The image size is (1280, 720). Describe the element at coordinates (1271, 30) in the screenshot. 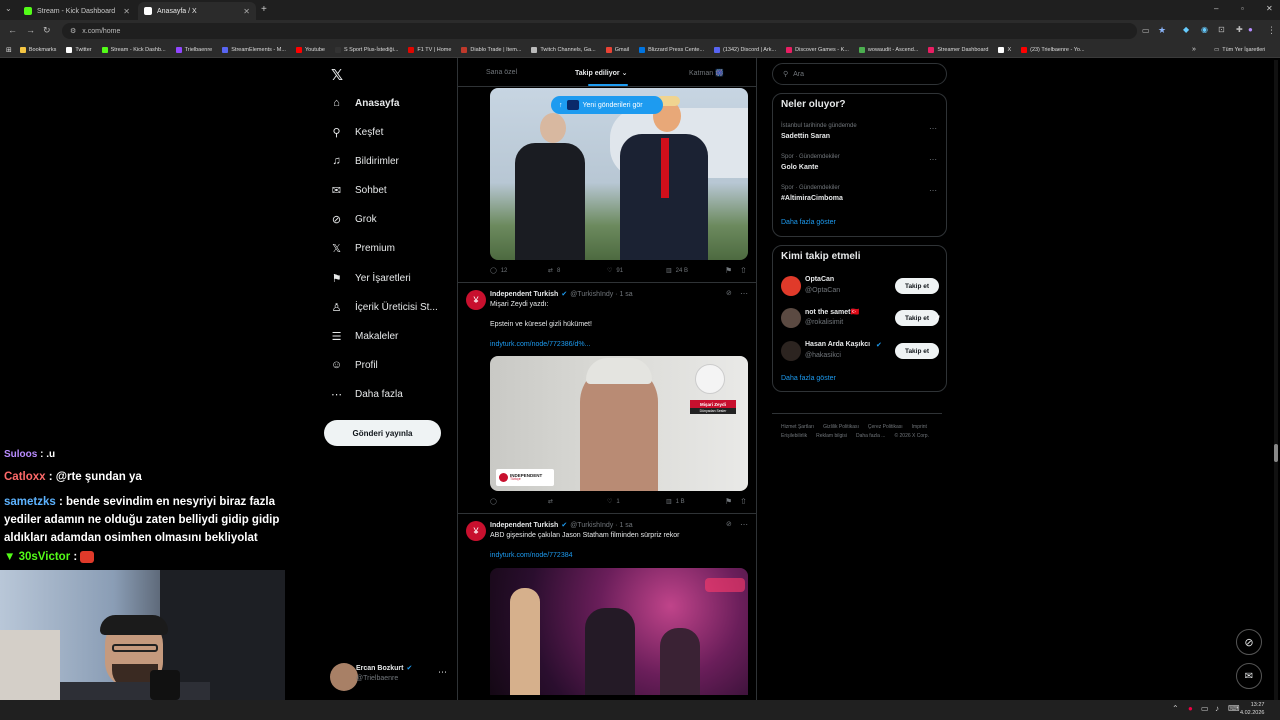

I see `menu-icon: ⋮` at that location.